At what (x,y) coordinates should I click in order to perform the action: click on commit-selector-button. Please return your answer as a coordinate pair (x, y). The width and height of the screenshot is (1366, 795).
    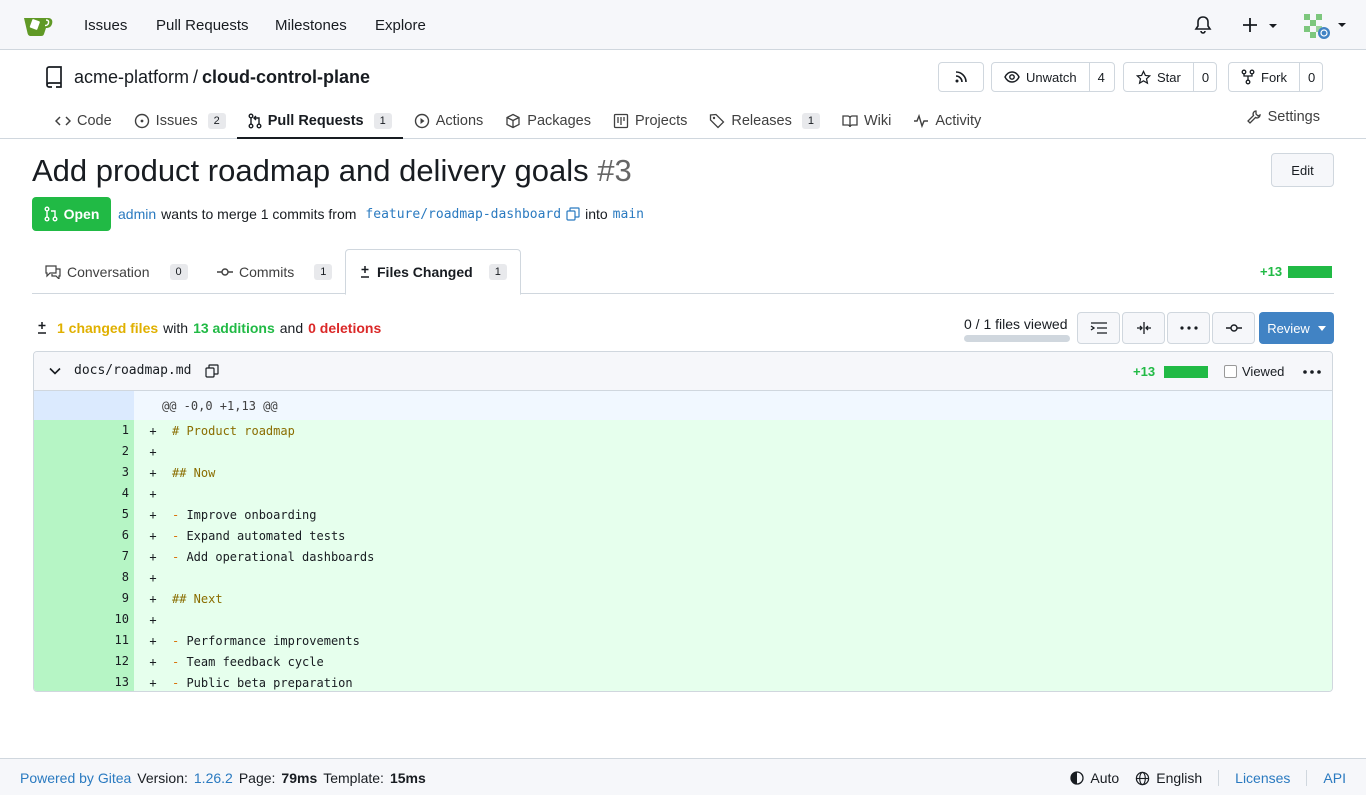
    Looking at the image, I should click on (1233, 328).